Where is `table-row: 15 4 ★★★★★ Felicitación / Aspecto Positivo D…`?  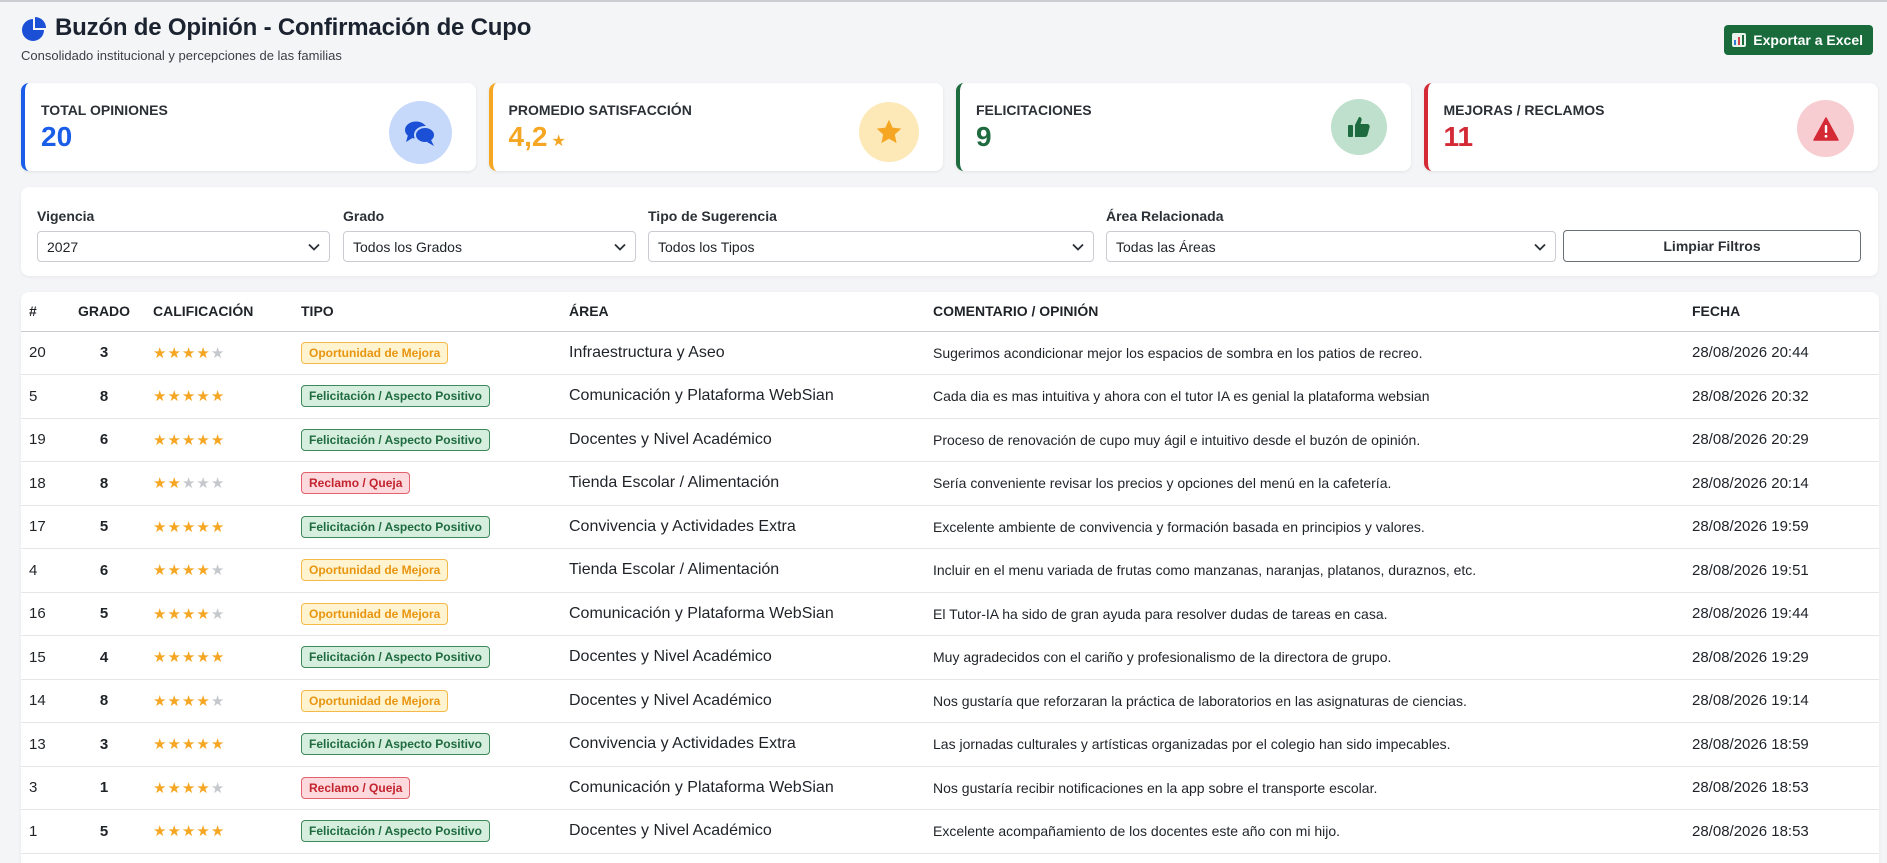 table-row: 15 4 ★★★★★ Felicitación / Aspecto Positivo D… is located at coordinates (950, 657).